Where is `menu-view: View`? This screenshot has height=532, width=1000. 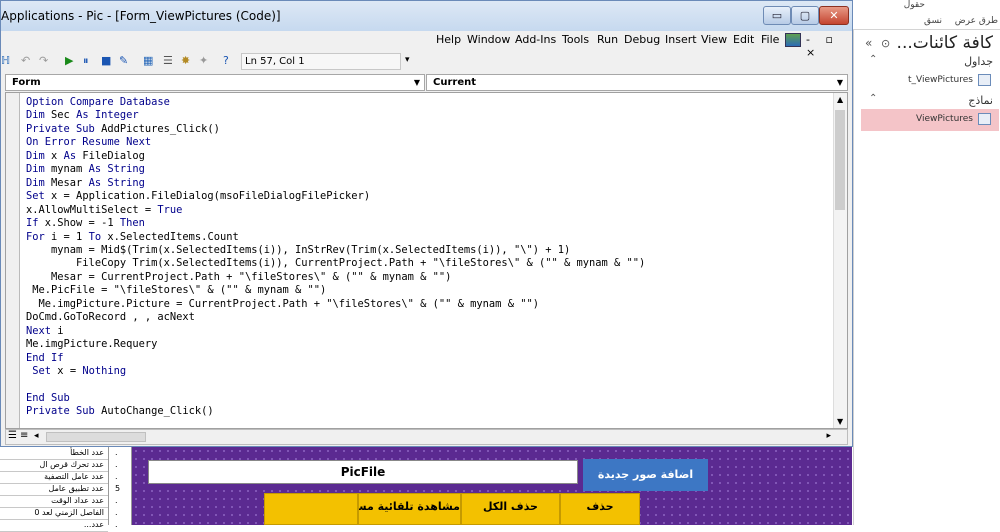 menu-view: View is located at coordinates (714, 39).